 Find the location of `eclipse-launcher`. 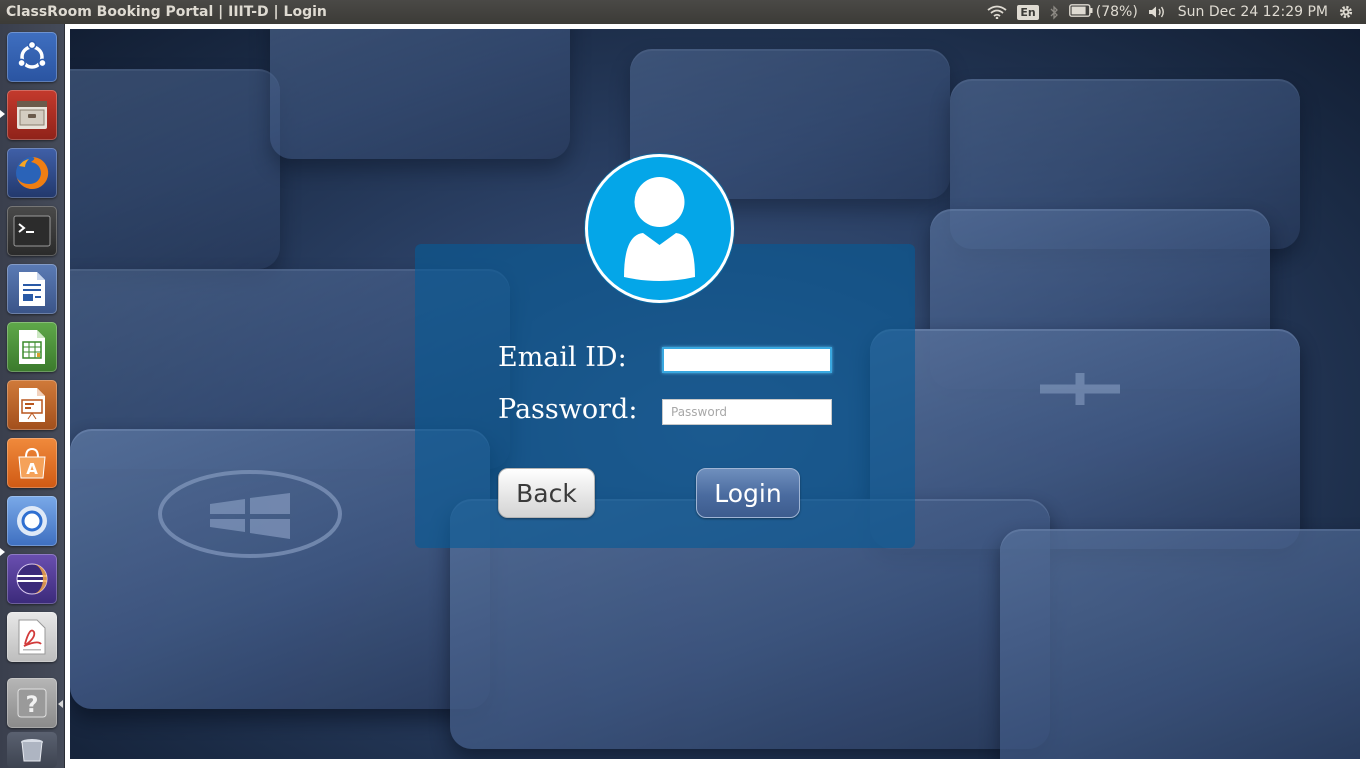

eclipse-launcher is located at coordinates (32, 579).